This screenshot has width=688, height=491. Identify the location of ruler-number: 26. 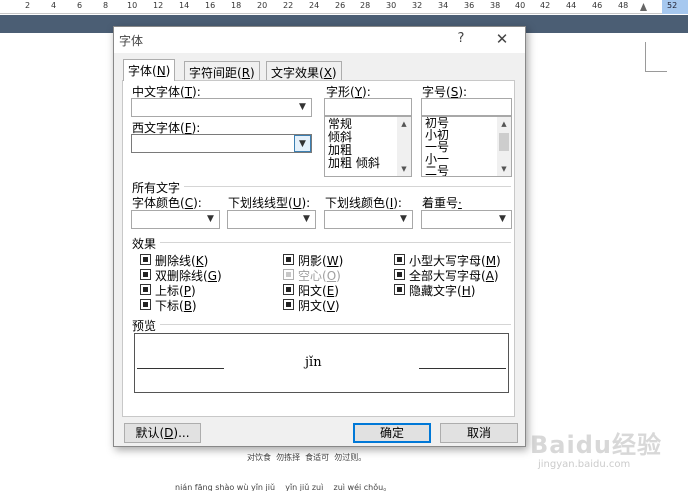
(340, 5).